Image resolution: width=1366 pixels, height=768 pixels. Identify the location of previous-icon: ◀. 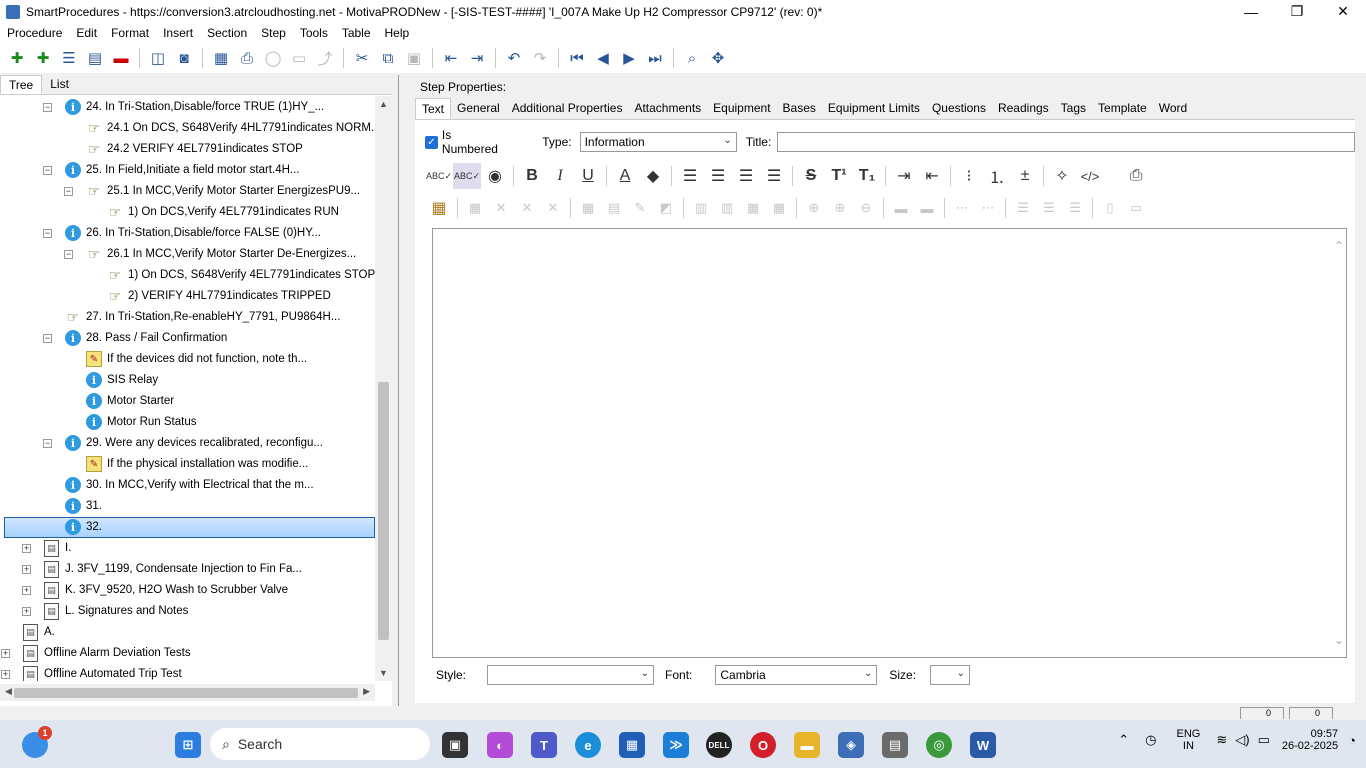
(603, 58).